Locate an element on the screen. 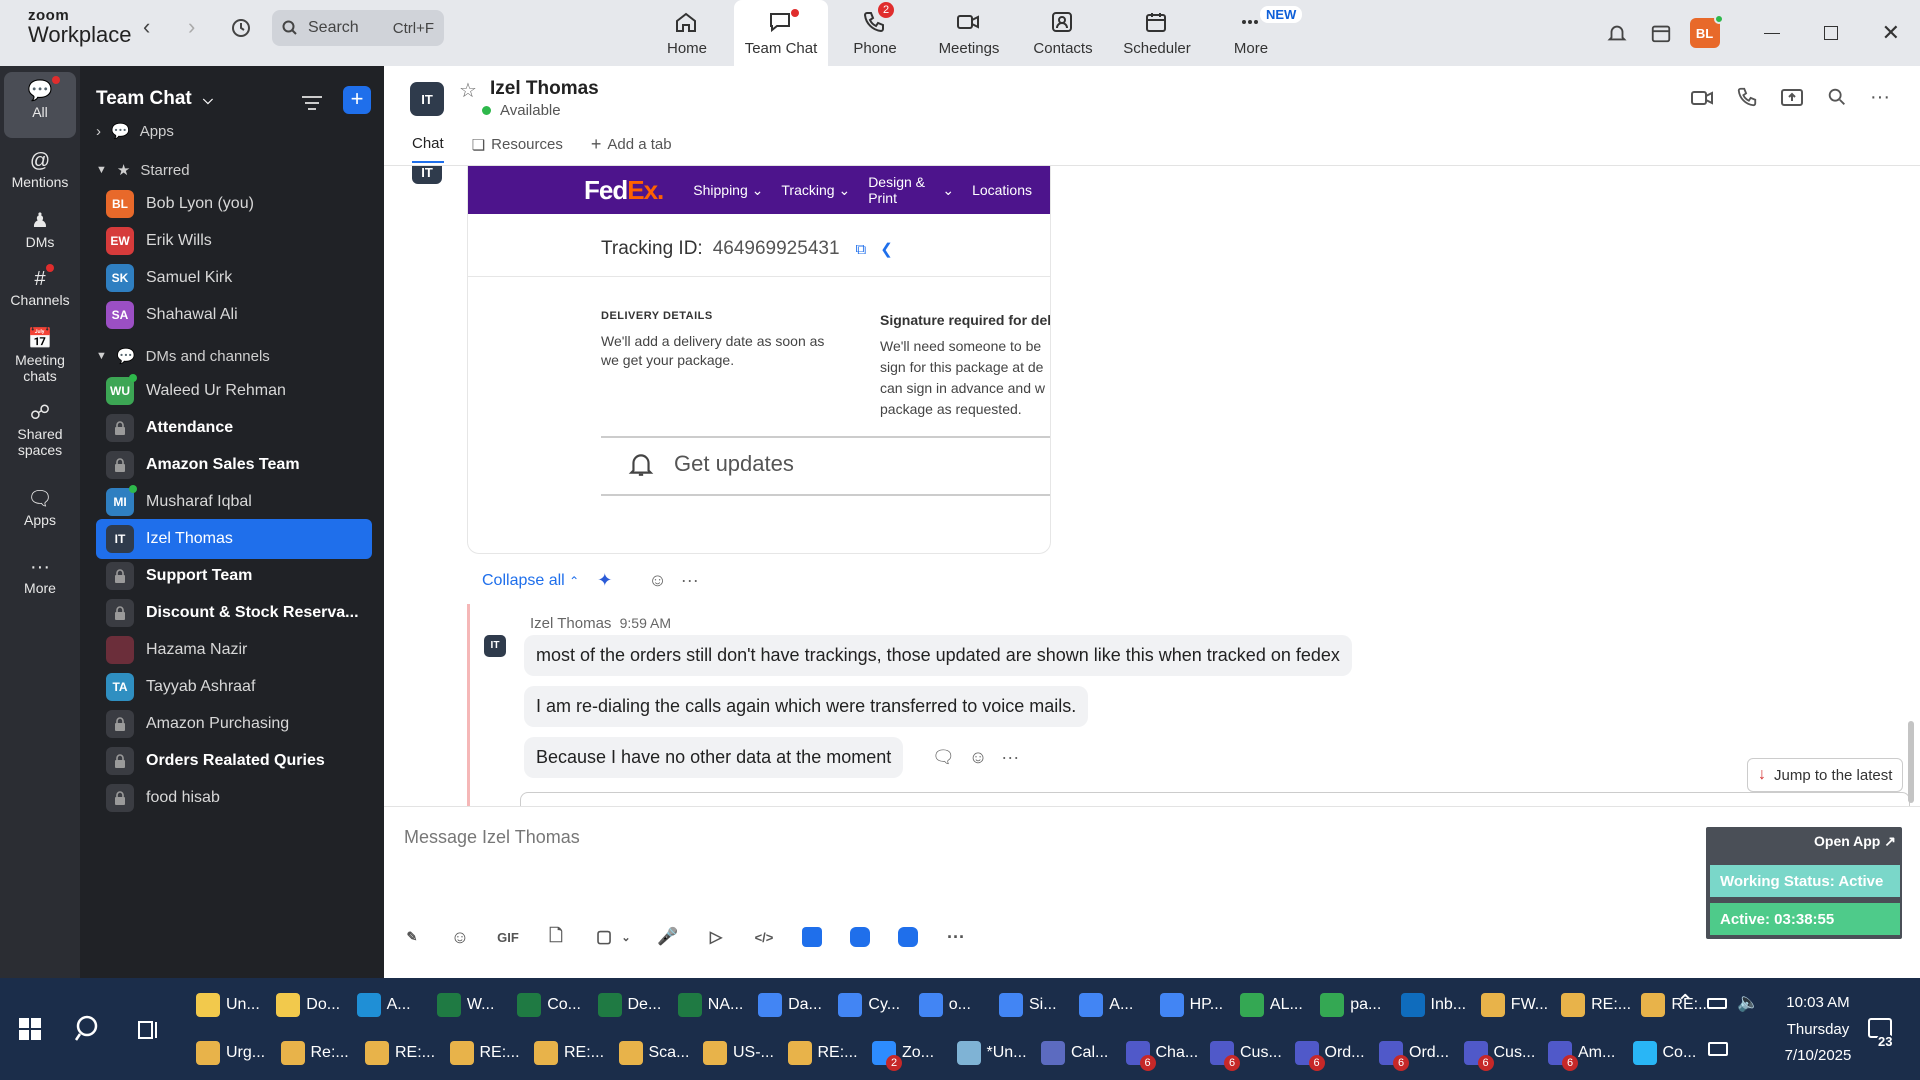  rail-item-mentions: @ Mentions is located at coordinates (40, 172).